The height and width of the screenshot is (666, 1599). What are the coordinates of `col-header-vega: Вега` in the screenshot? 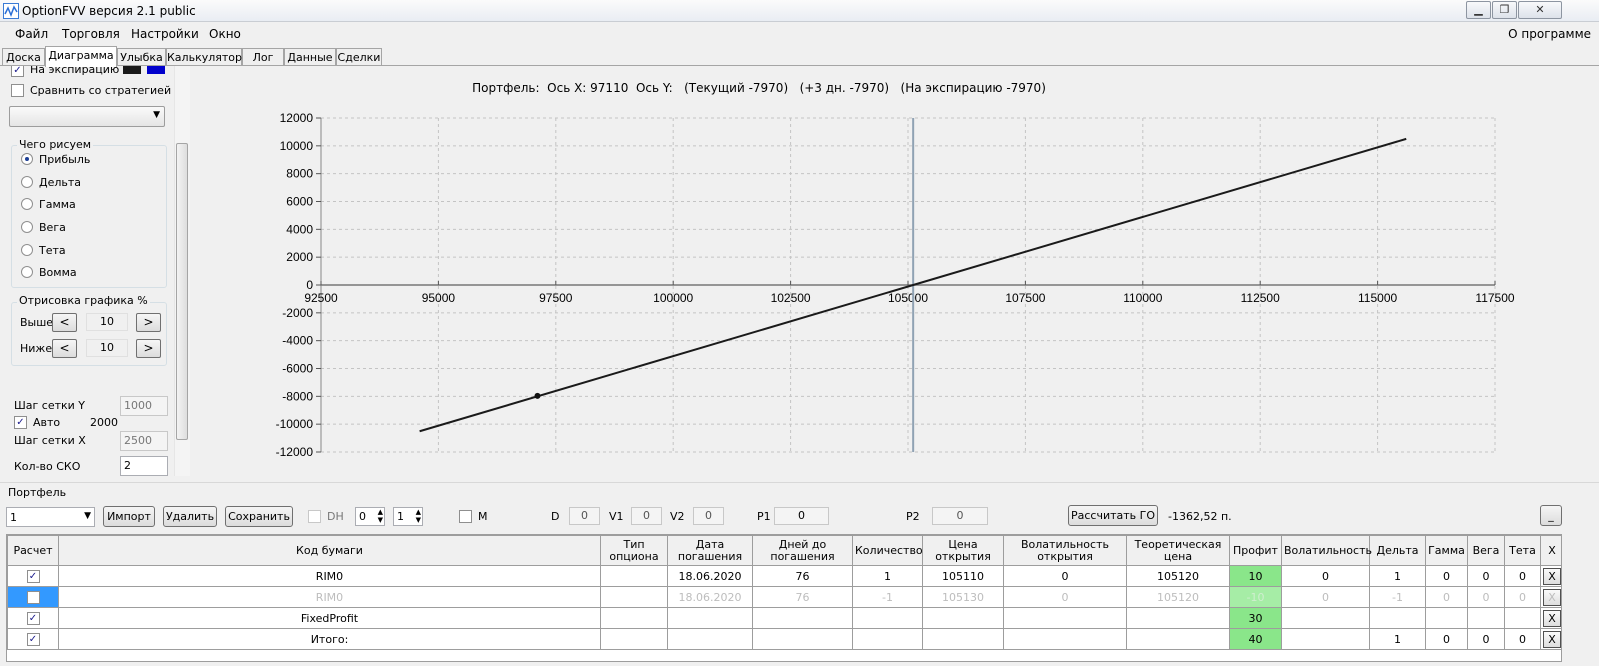 It's located at (1486, 550).